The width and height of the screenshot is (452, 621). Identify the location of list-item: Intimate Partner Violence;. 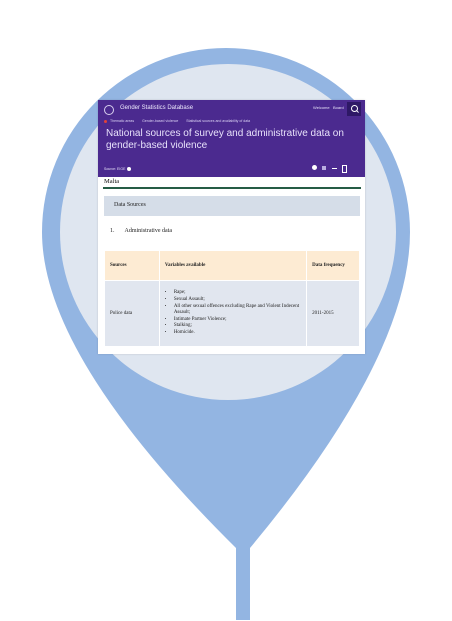
(237, 320).